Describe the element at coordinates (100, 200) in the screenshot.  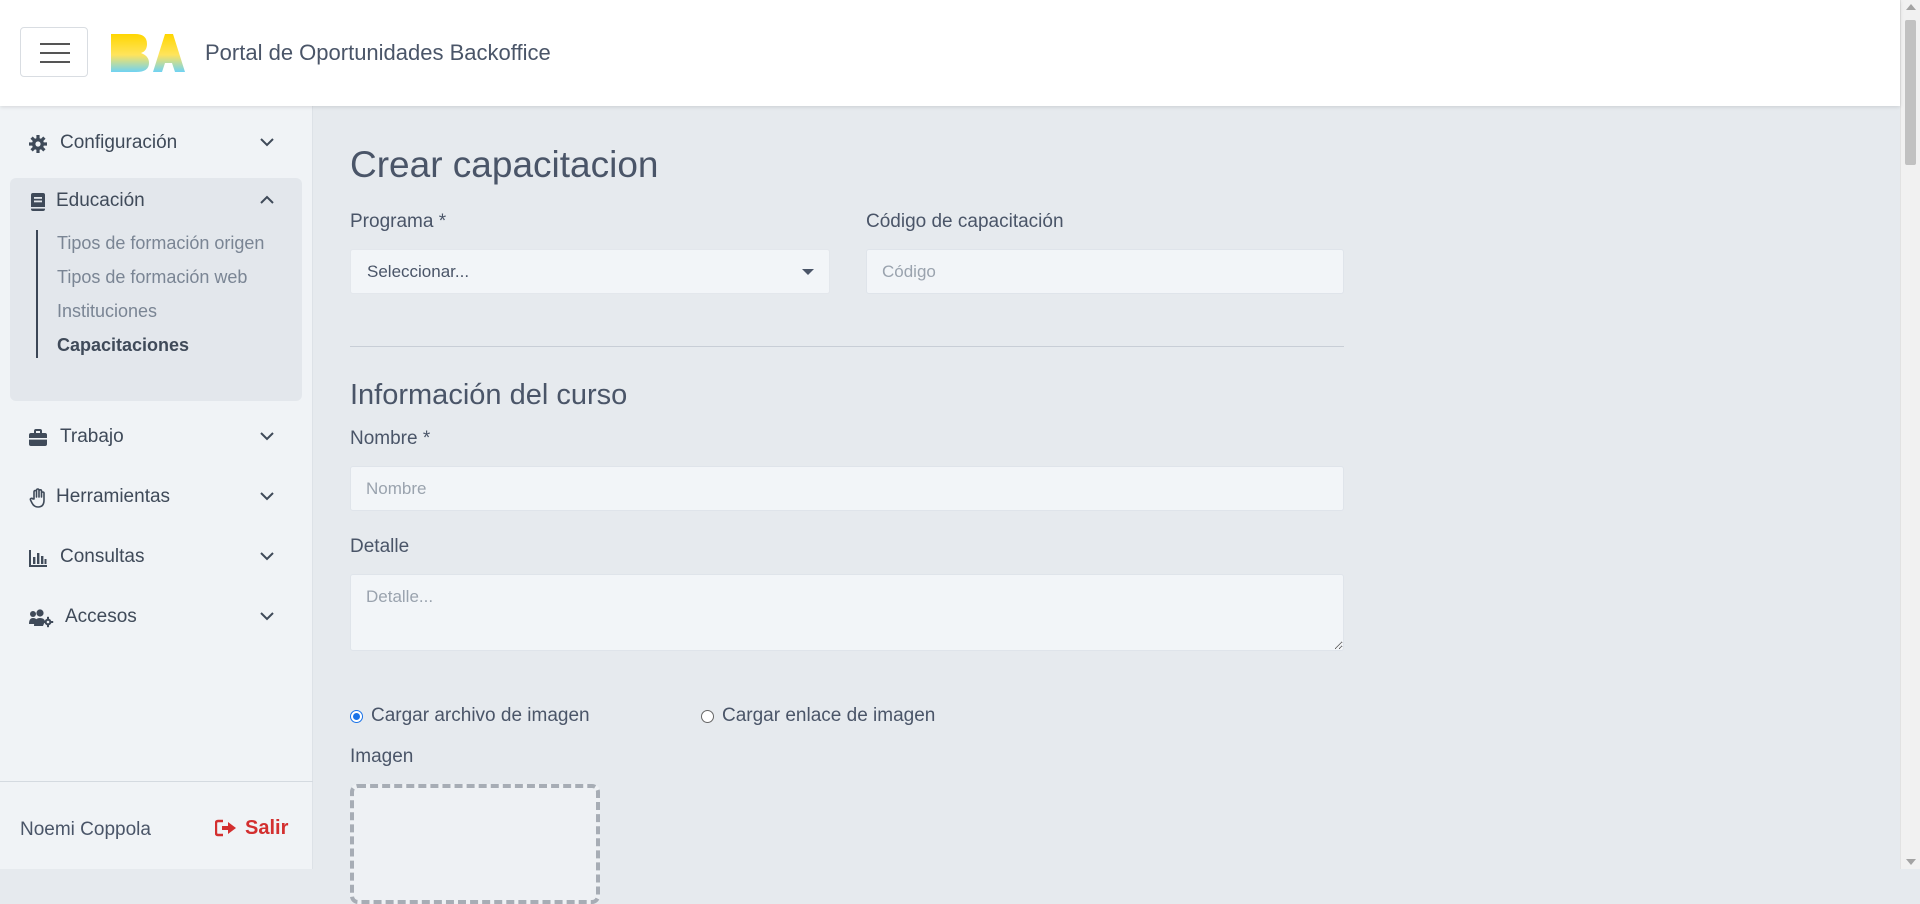
I see `sidebar-item-label: Educación` at that location.